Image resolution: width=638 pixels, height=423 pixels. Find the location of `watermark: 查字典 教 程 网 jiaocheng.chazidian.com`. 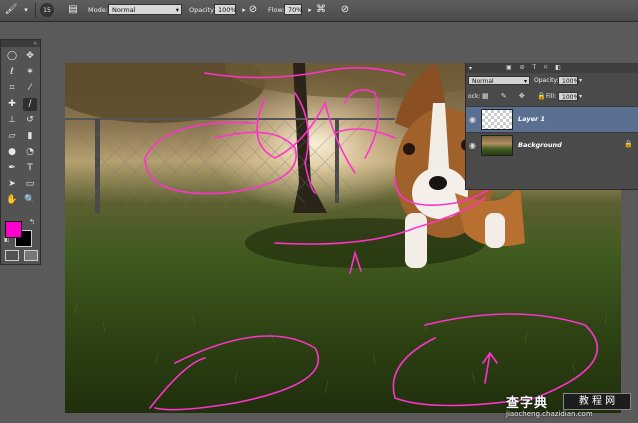

watermark: 查字典 教 程 网 jiaocheng.chazidian.com is located at coordinates (569, 406).